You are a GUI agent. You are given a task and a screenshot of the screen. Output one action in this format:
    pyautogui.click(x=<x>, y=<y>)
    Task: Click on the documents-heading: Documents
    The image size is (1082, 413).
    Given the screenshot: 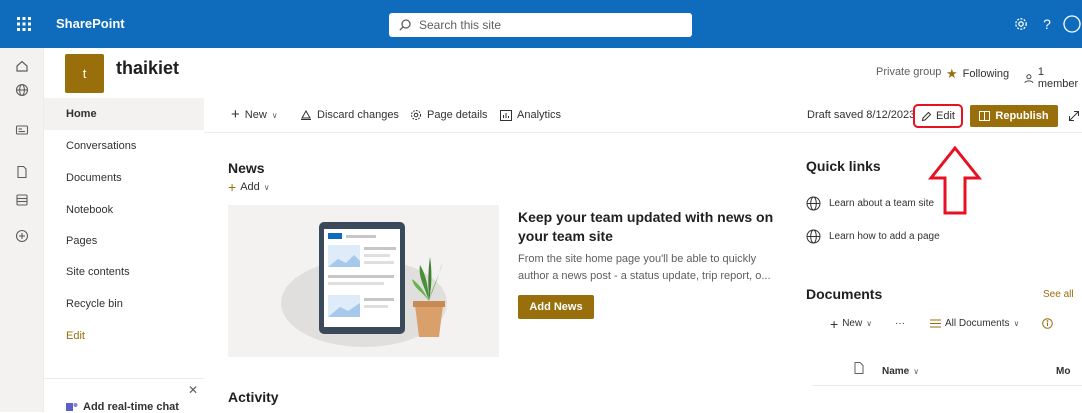 What is the action you would take?
    pyautogui.click(x=844, y=294)
    